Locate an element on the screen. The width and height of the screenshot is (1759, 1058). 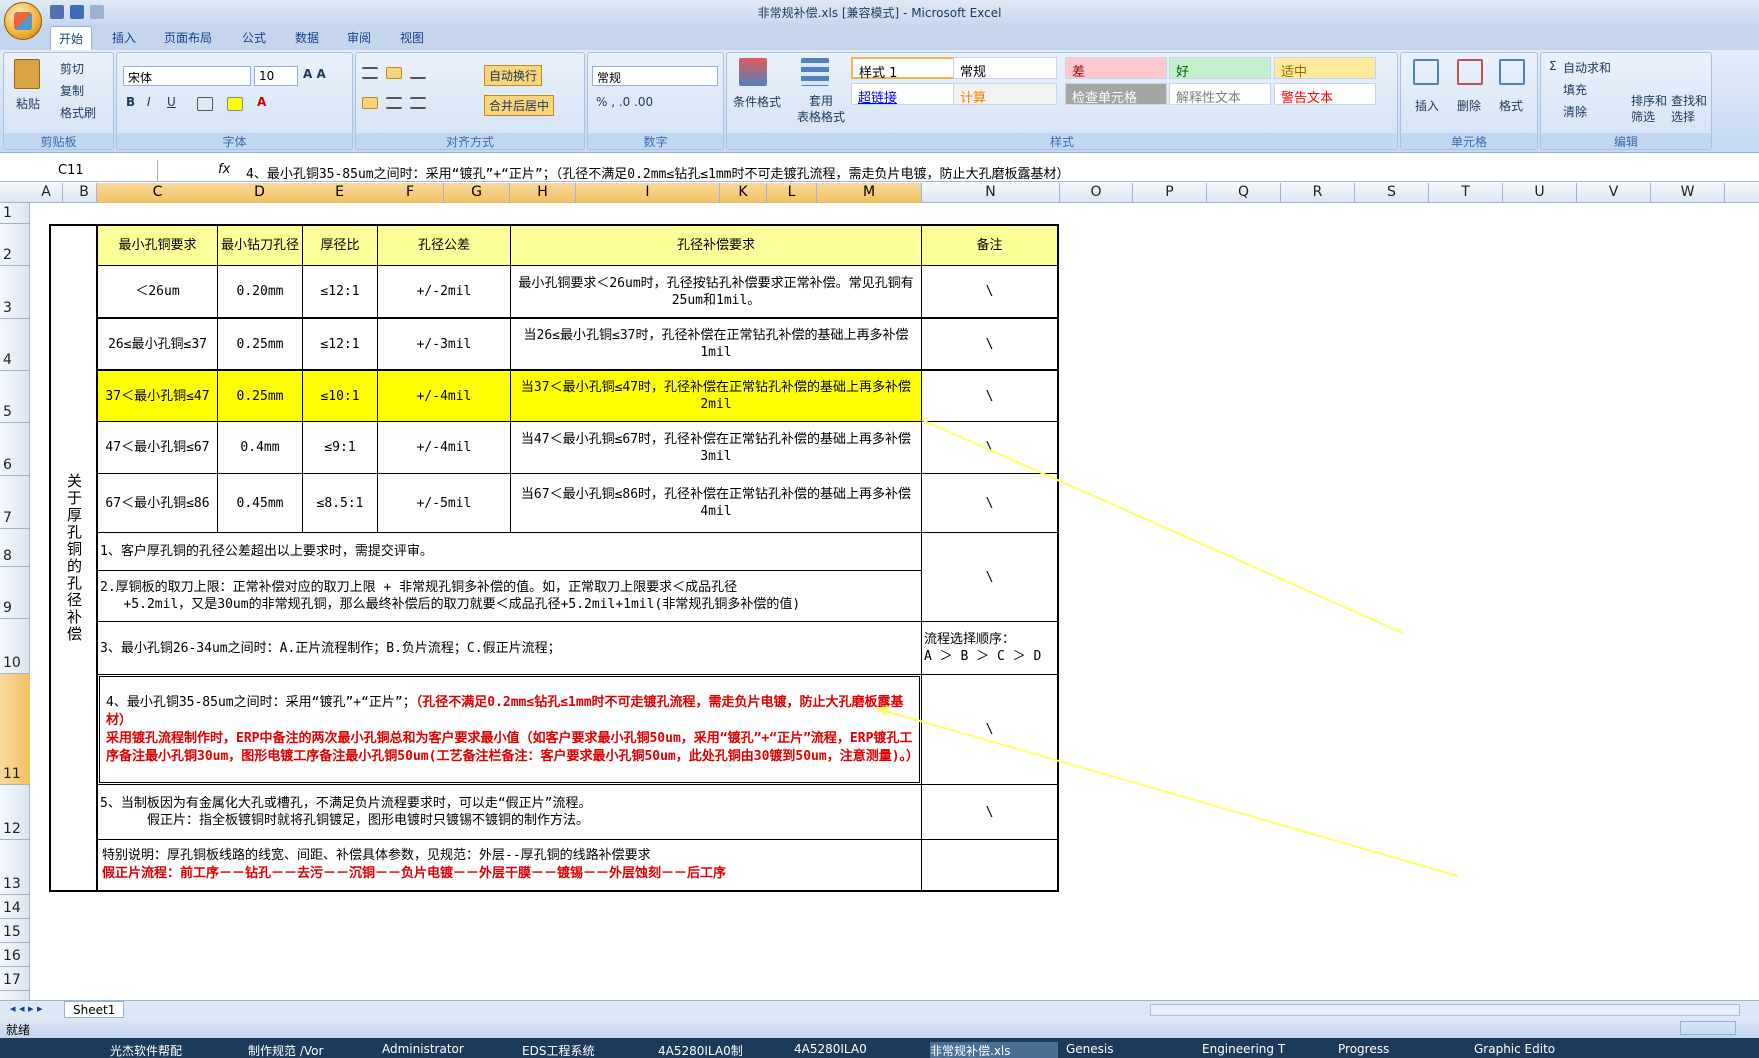
taskbar-item-8: Engineering T is located at coordinates (1266, 1049).